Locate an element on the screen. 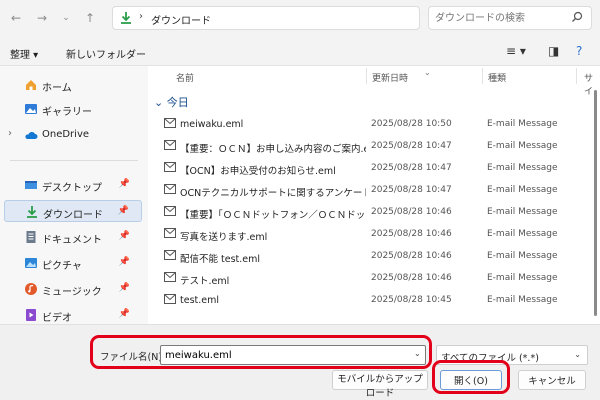 The height and width of the screenshot is (400, 600). desktop-icon is located at coordinates (31, 185).